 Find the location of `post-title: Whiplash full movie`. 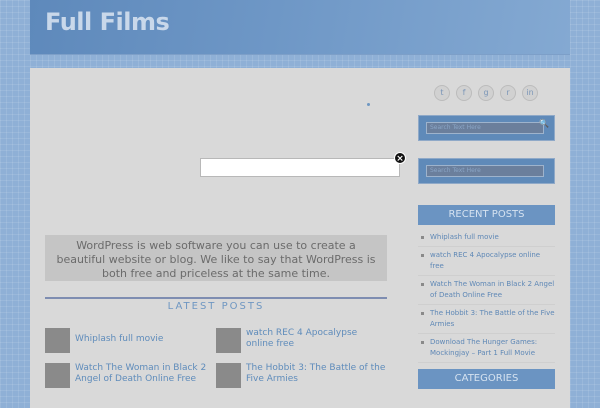

post-title: Whiplash full movie is located at coordinates (145, 339).